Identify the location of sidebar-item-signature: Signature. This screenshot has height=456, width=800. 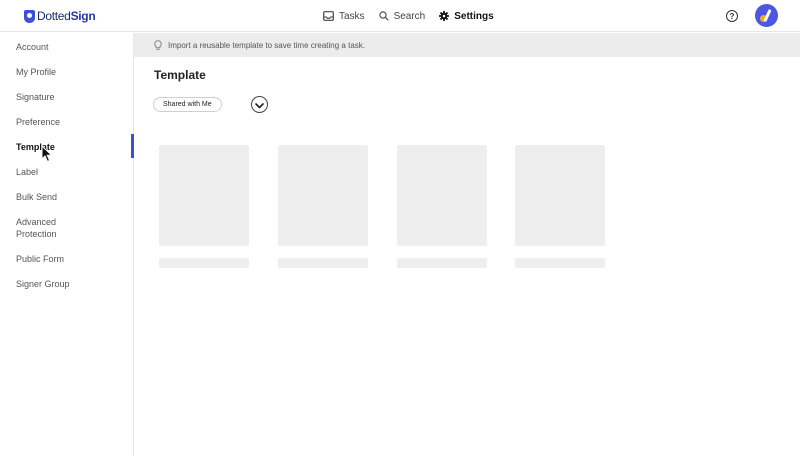
(71, 97).